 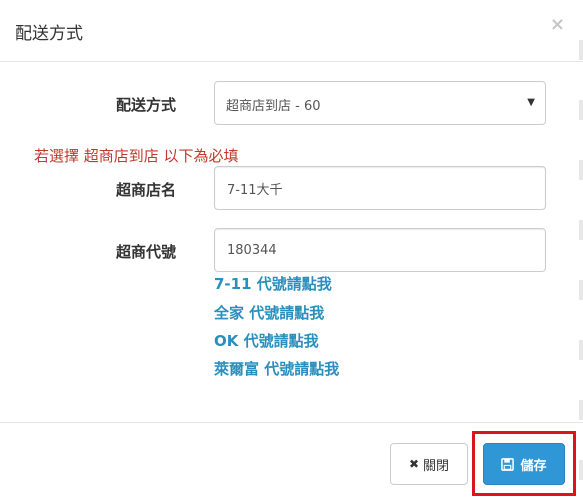 What do you see at coordinates (414, 464) in the screenshot?
I see `close-x-icon: ✖` at bounding box center [414, 464].